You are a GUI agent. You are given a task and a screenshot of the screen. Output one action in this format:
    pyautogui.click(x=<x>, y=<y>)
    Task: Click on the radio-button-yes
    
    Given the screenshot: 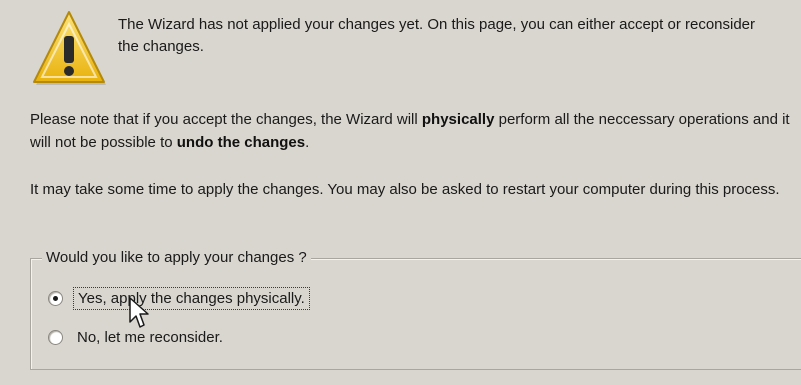 What is the action you would take?
    pyautogui.click(x=55, y=298)
    